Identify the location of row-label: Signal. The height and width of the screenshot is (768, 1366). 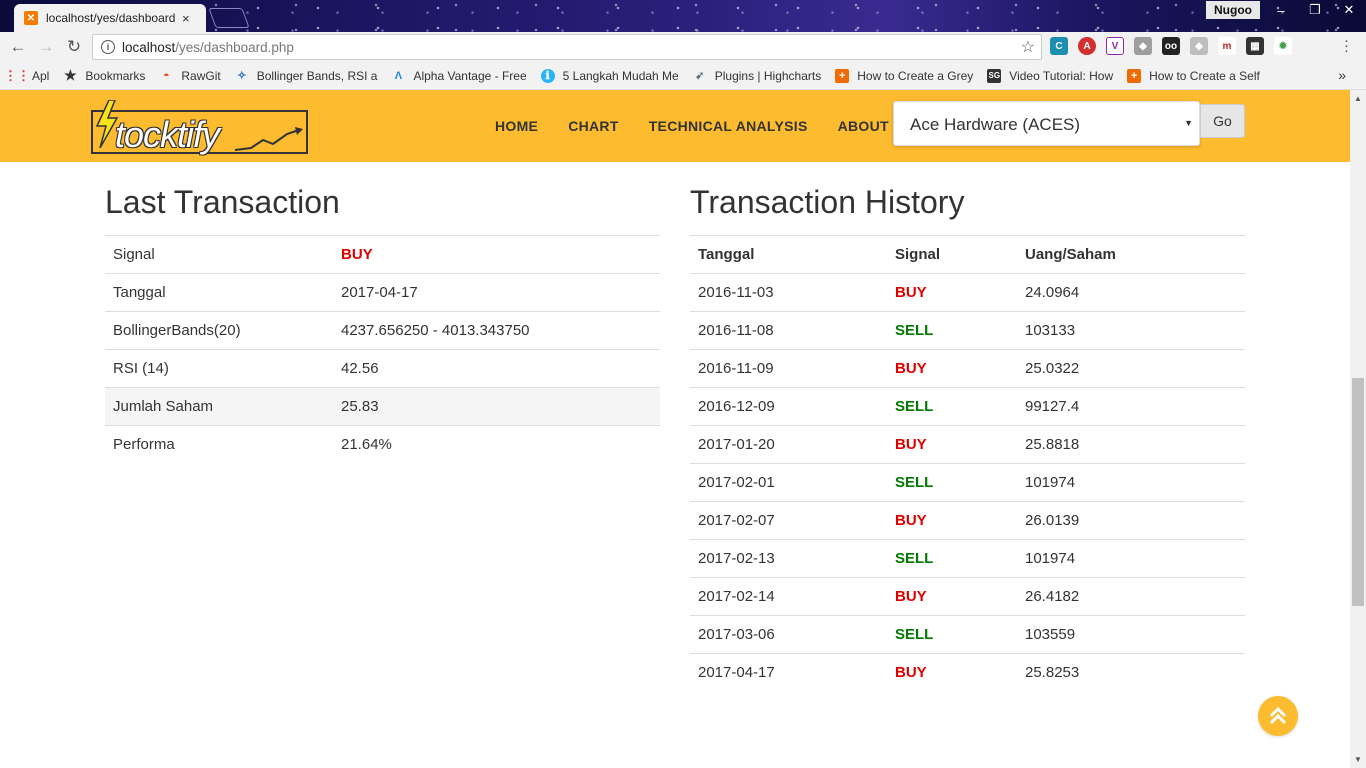
(219, 254).